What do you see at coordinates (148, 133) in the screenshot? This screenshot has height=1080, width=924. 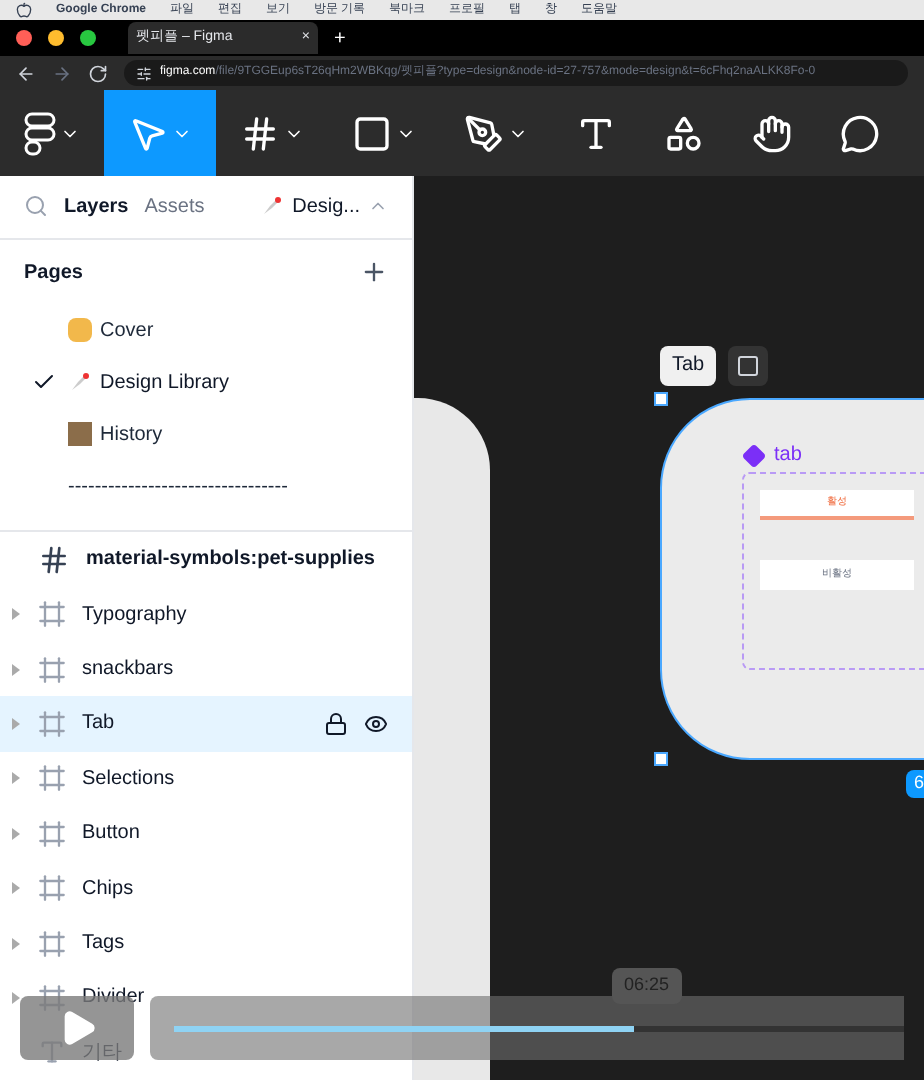 I see `pointer-icon` at bounding box center [148, 133].